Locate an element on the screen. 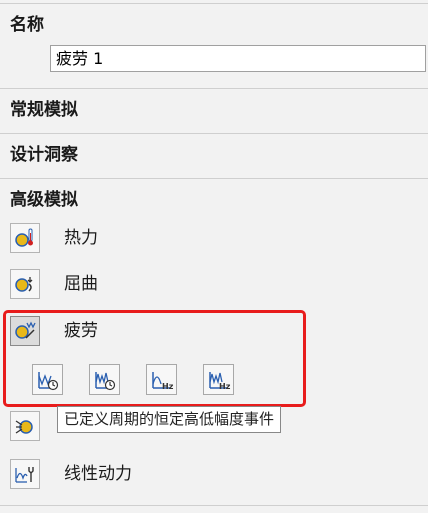 The height and width of the screenshot is (513, 428). drop-test-icon is located at coordinates (25, 426).